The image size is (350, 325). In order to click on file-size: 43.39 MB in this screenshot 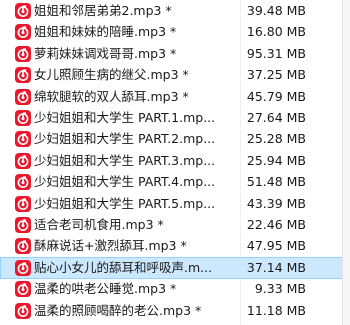, I will do `click(276, 203)`.